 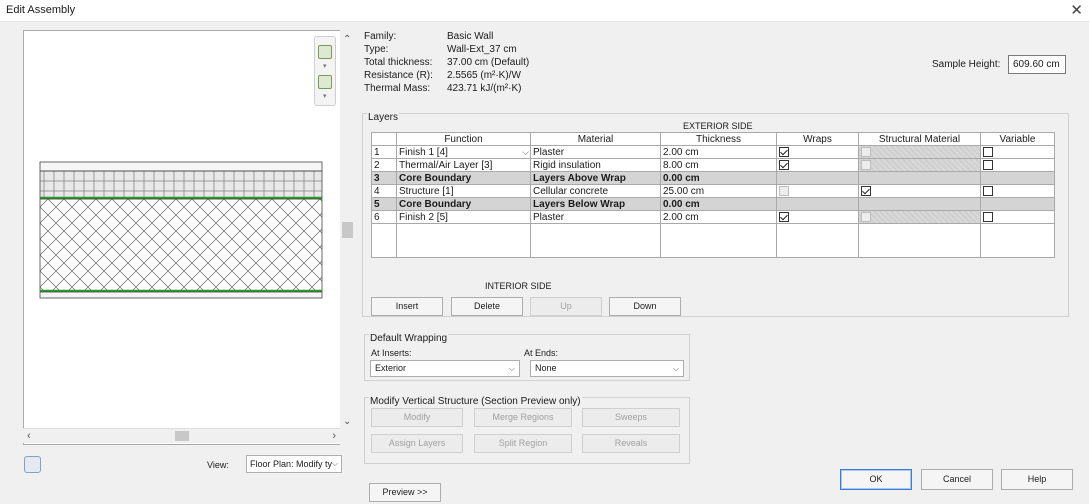 I want to click on merge-regions-button: Merge Regions, so click(x=523, y=417).